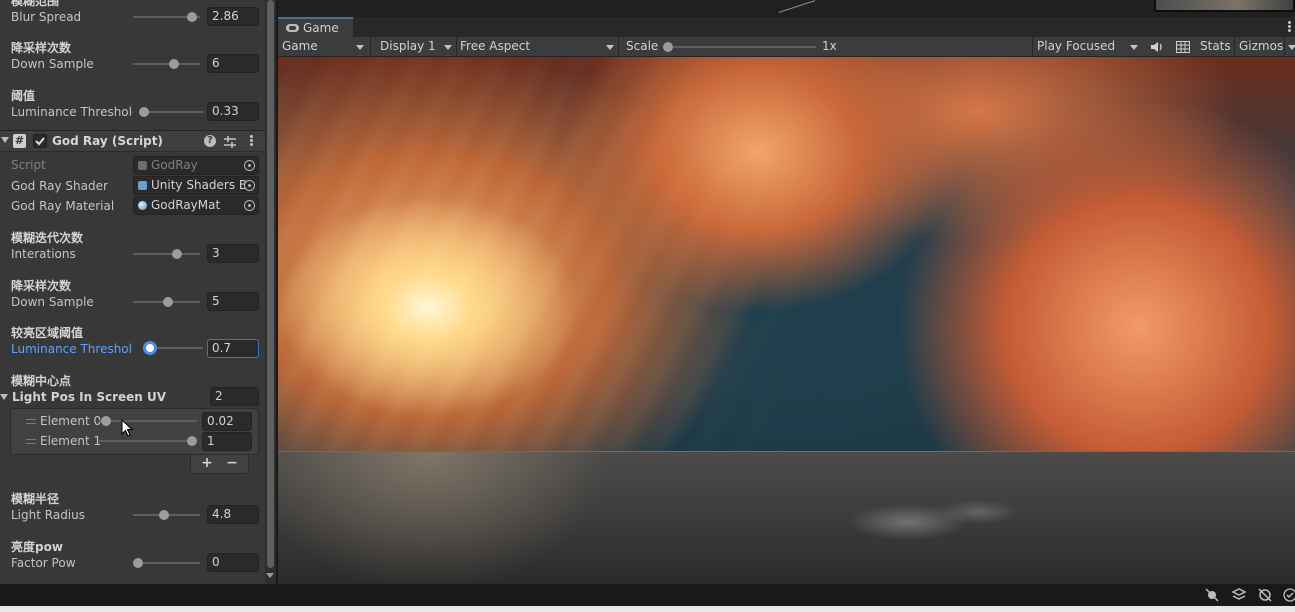  What do you see at coordinates (743, 47) in the screenshot?
I see `scale-slider` at bounding box center [743, 47].